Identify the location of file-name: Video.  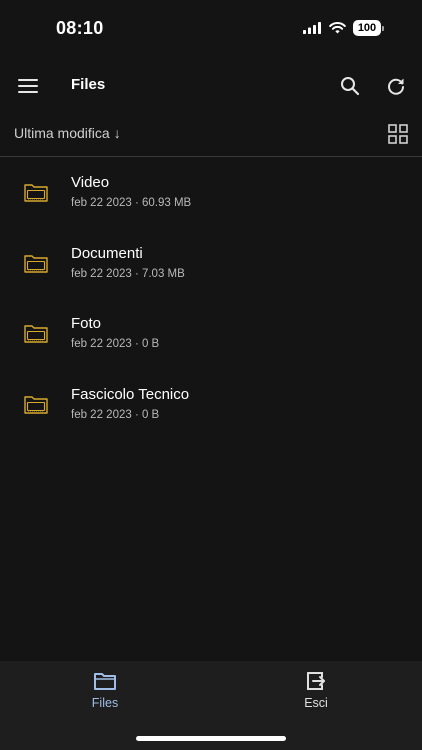
(90, 182).